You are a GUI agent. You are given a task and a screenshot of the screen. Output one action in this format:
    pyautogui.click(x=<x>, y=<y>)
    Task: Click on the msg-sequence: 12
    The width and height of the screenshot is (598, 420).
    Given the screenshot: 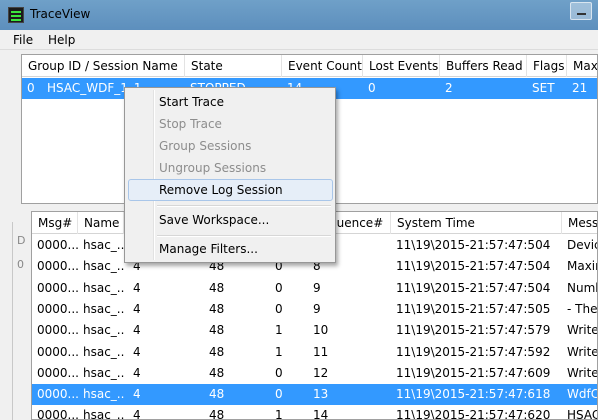 What is the action you would take?
    pyautogui.click(x=321, y=372)
    